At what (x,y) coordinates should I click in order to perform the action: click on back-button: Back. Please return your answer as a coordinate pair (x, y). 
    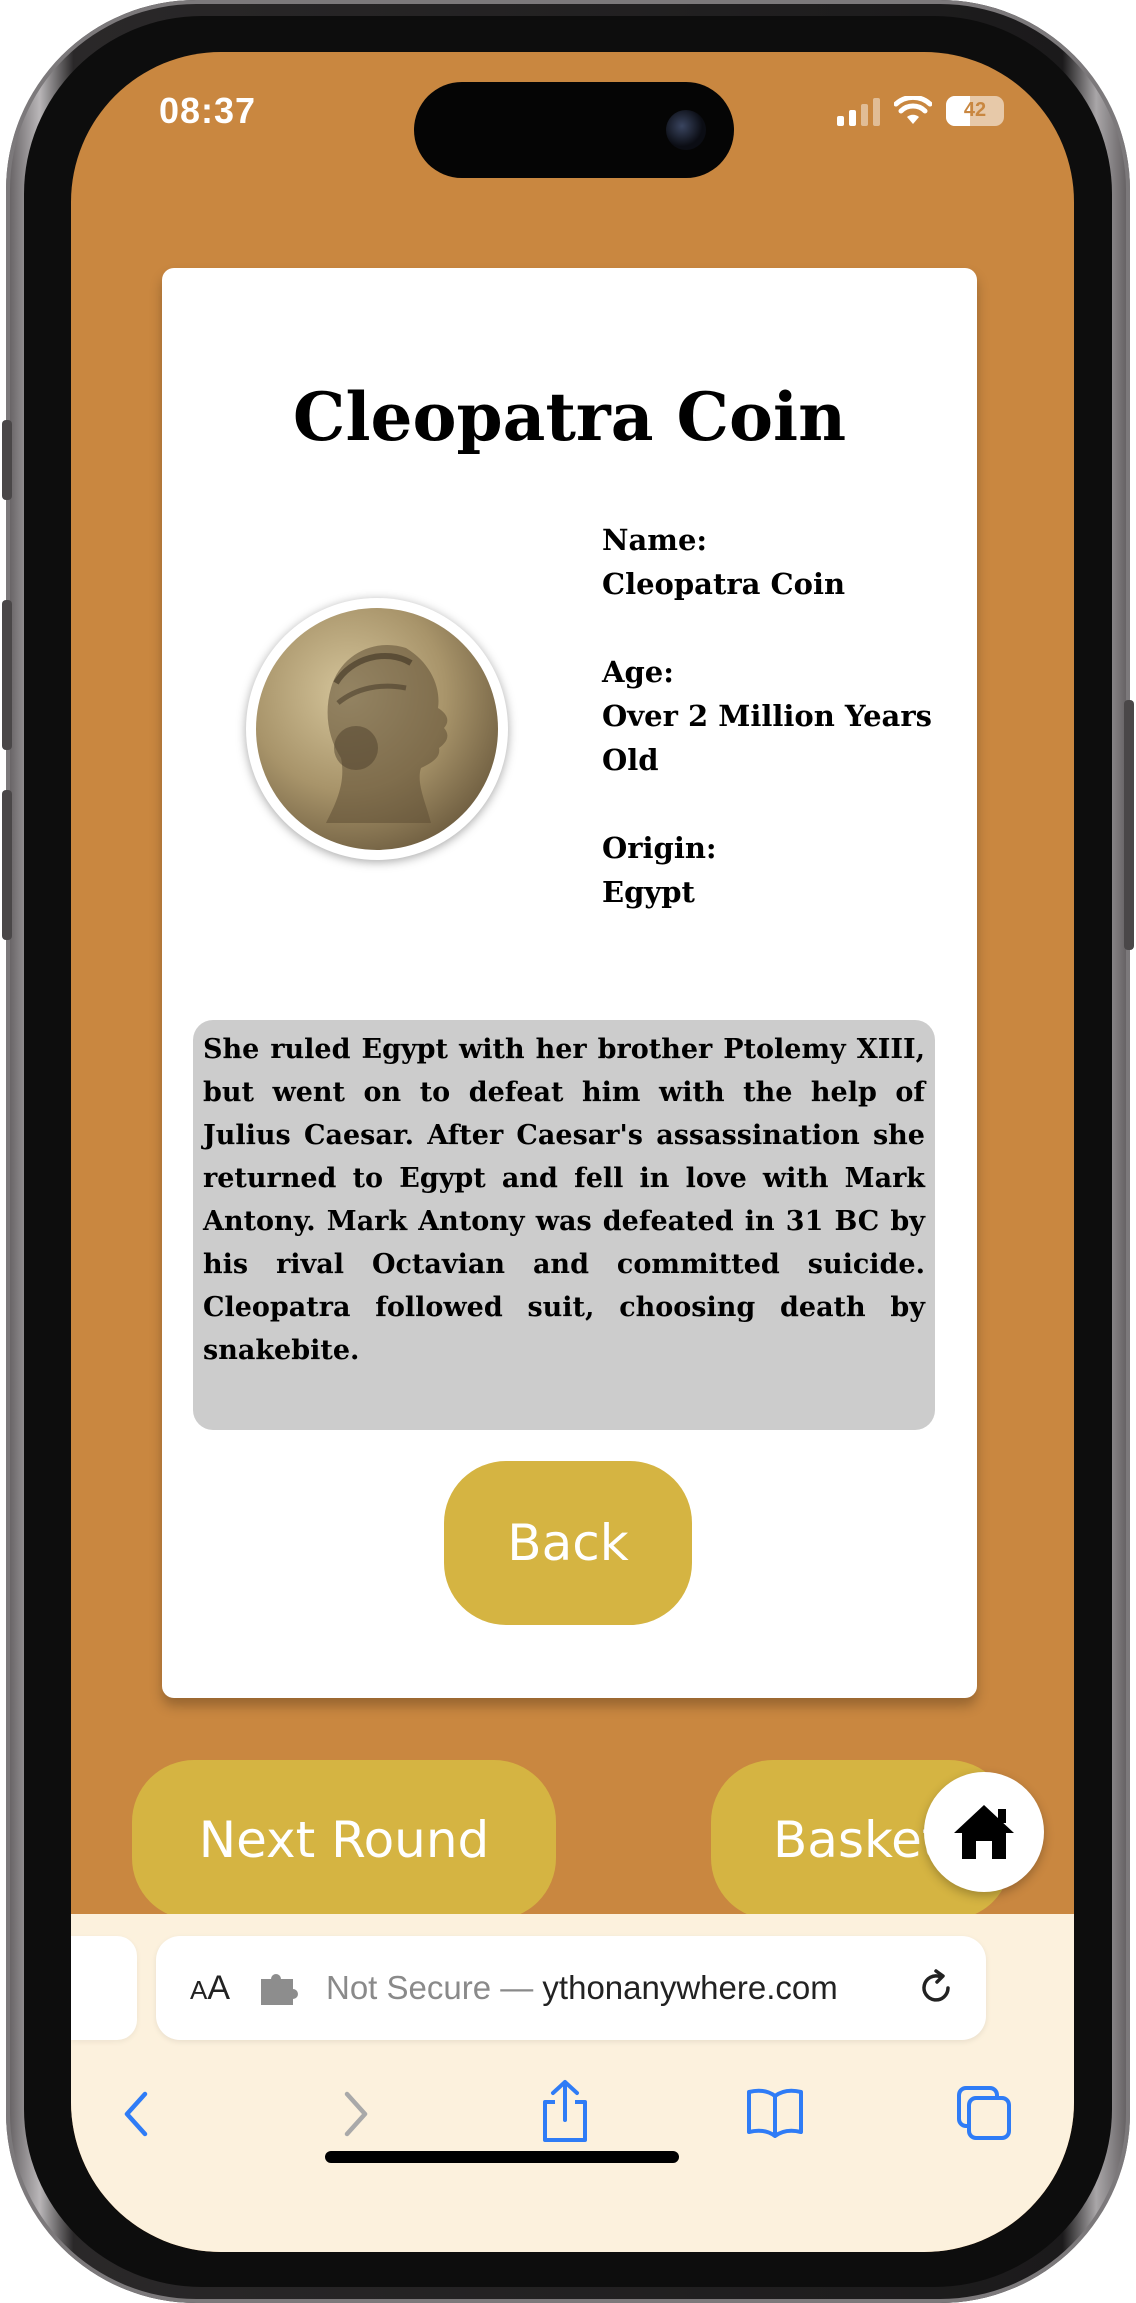
    Looking at the image, I should click on (568, 1543).